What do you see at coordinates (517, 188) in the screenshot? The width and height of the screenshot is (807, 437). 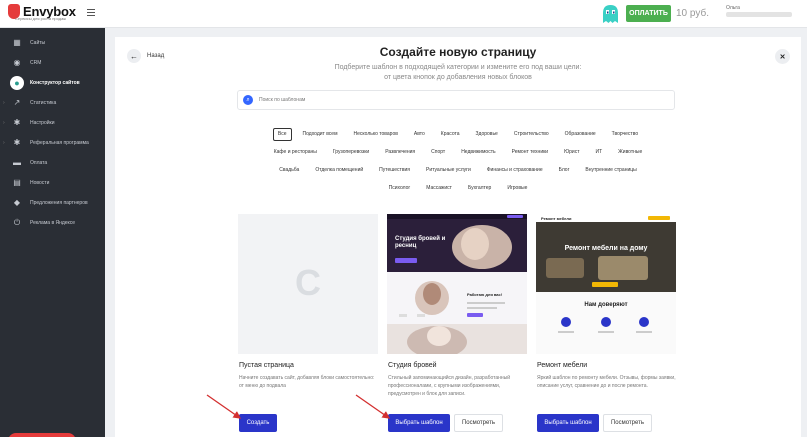 I see `category-tag: Игровые` at bounding box center [517, 188].